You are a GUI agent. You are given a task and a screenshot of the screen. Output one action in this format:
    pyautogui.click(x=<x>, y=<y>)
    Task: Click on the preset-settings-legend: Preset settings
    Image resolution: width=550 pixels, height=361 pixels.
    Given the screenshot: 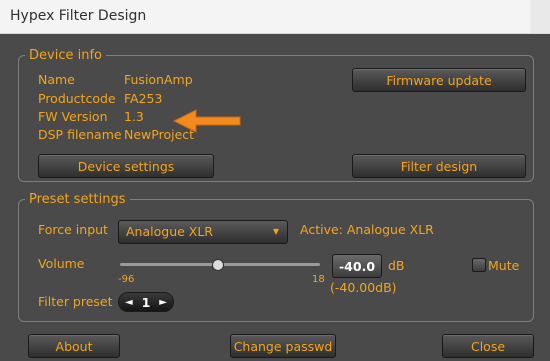 What is the action you would take?
    pyautogui.click(x=77, y=199)
    